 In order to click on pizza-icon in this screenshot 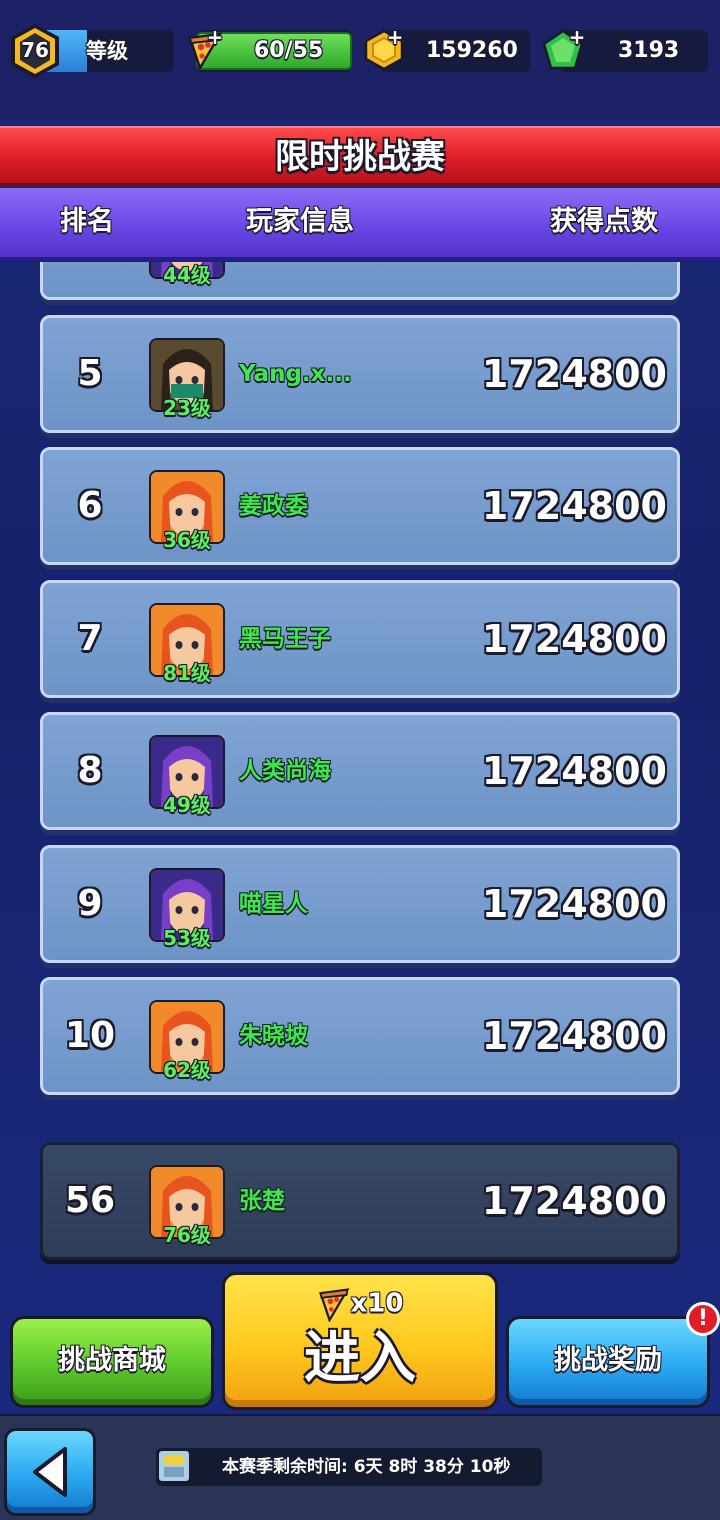, I will do `click(334, 1305)`.